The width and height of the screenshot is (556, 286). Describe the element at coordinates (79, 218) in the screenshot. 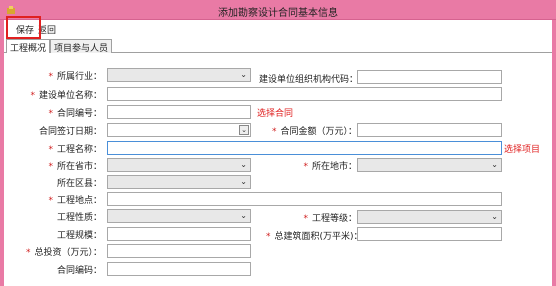

I see `nature-label: 工程性质：` at that location.